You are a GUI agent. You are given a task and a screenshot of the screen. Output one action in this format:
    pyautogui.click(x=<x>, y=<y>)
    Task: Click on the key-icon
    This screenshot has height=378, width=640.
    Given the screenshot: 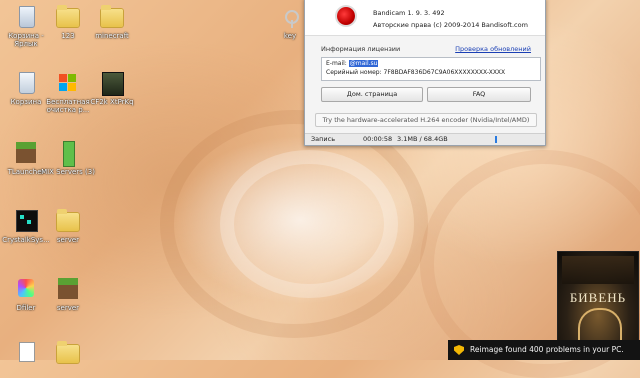 What is the action you would take?
    pyautogui.click(x=290, y=17)
    